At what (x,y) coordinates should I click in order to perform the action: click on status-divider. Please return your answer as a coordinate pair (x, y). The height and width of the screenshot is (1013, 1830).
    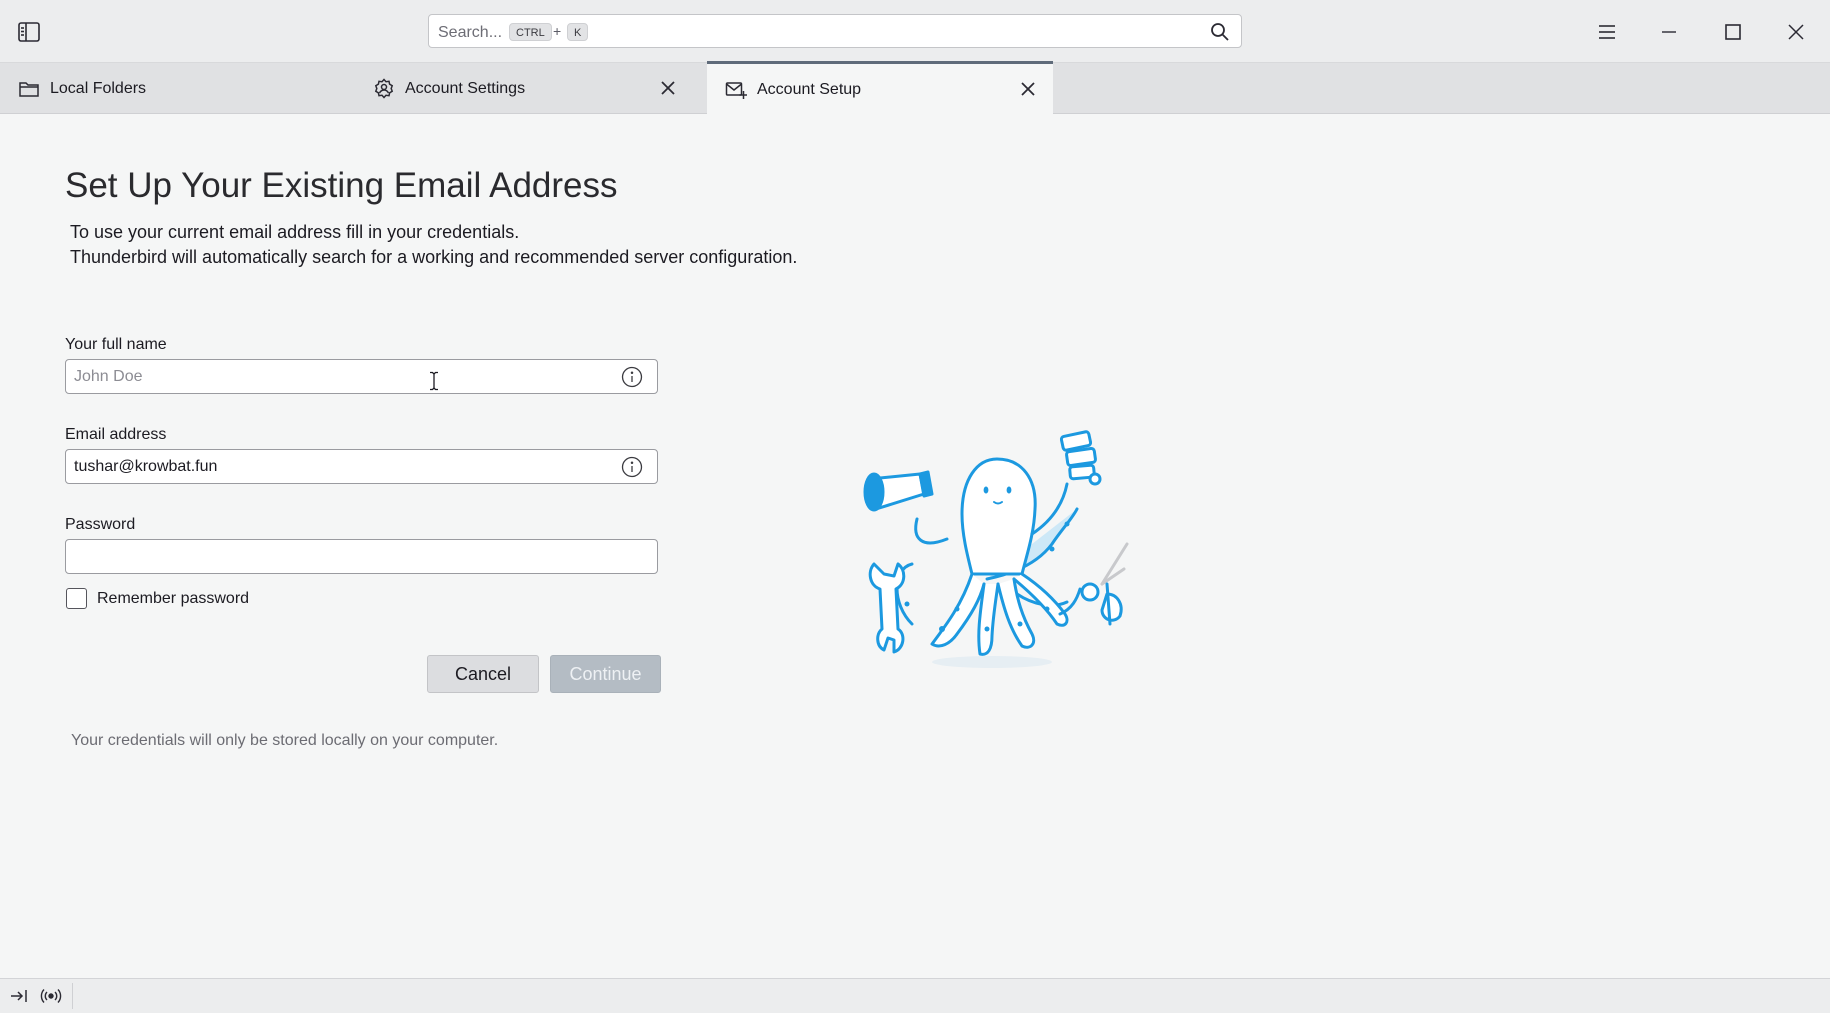
    Looking at the image, I should click on (72, 996).